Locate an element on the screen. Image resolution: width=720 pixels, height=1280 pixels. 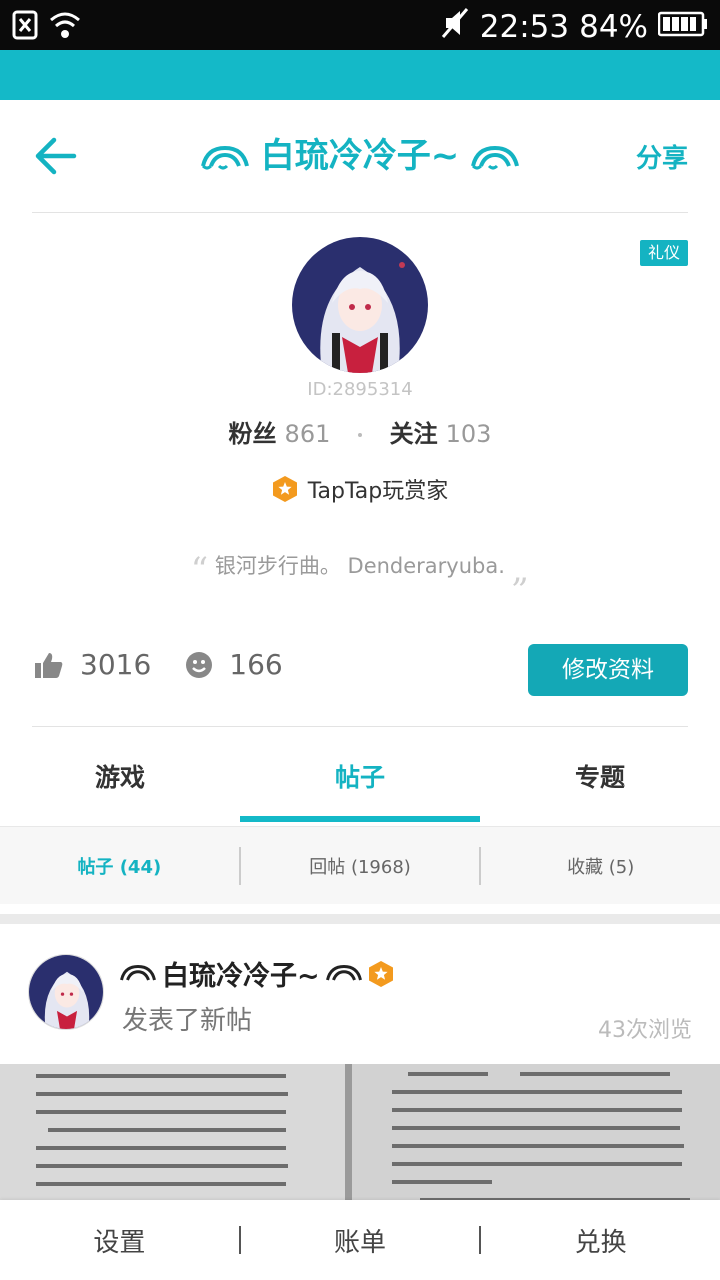
status-time: 22:53 is located at coordinates (524, 27).